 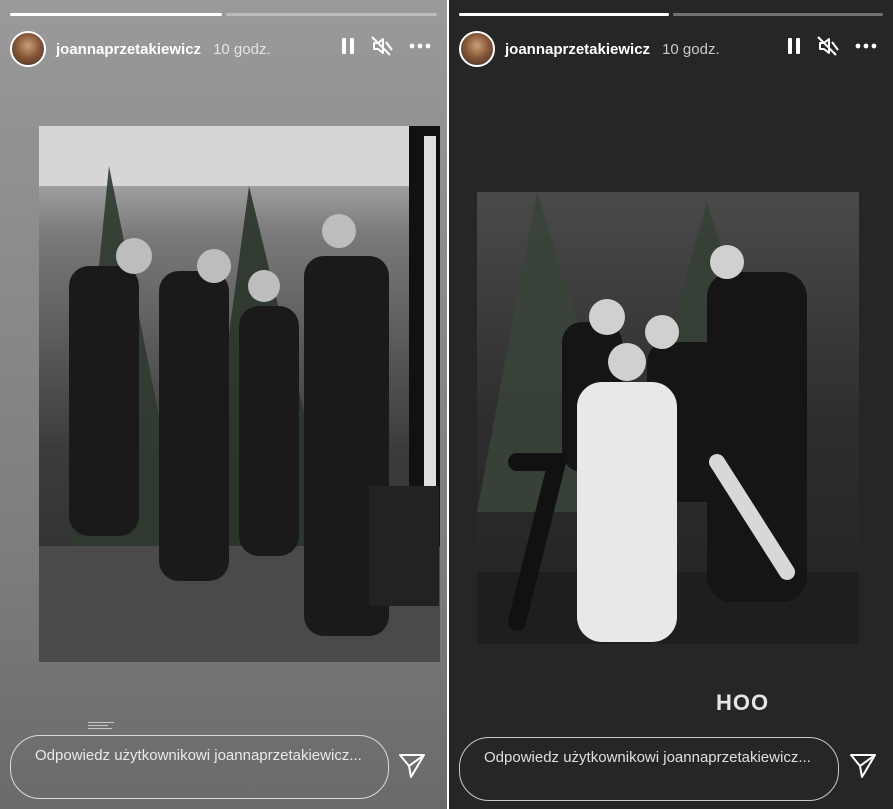 What do you see at coordinates (101, 725) in the screenshot?
I see `tiny-text-mark` at bounding box center [101, 725].